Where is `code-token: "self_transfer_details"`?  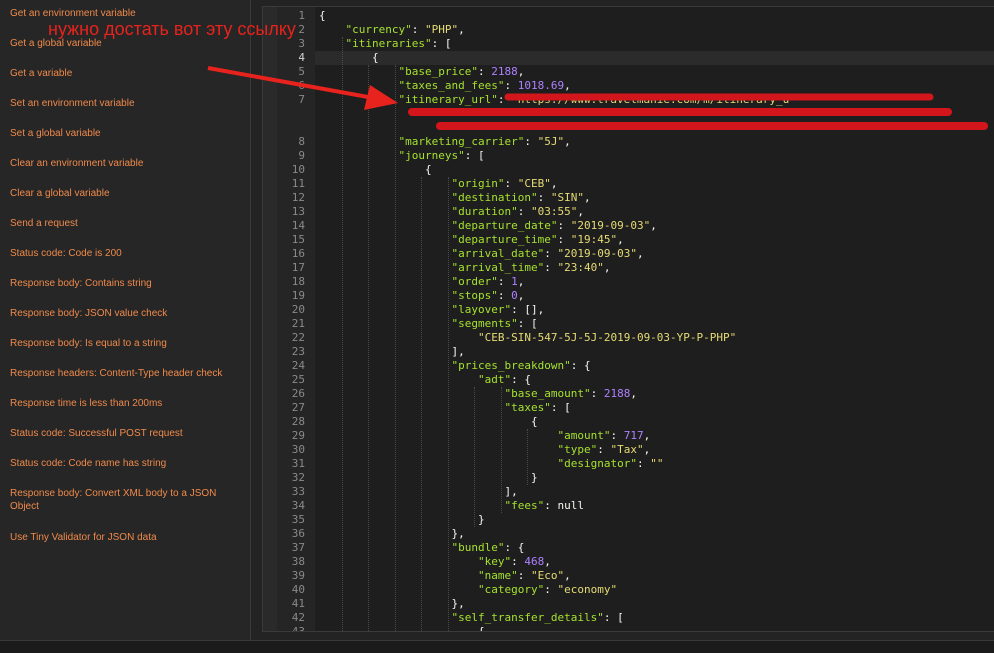
code-token: "self_transfer_details" is located at coordinates (527, 617).